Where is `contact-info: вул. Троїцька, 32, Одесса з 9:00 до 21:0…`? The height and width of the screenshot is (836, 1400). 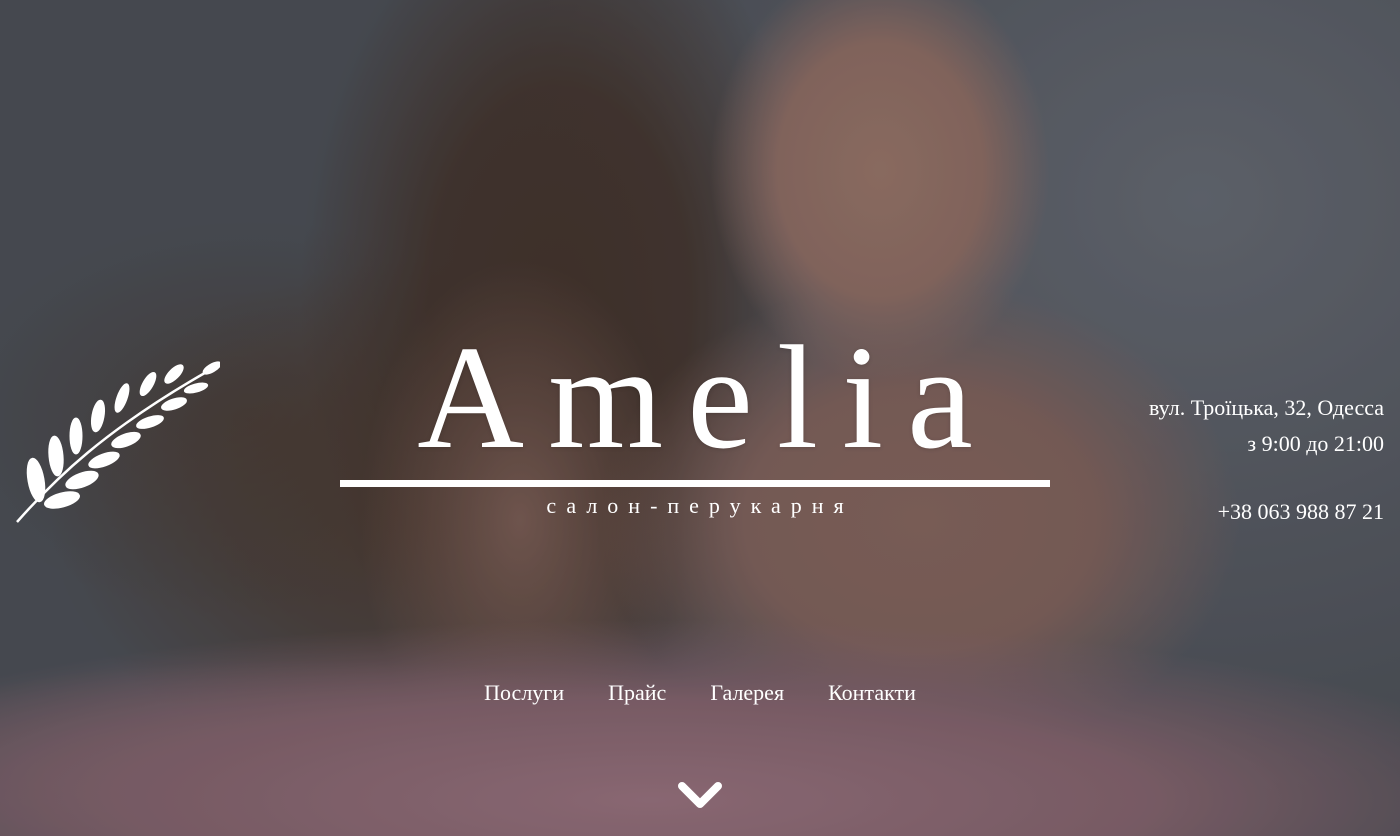
contact-info: вул. Троїцька, 32, Одесса з 9:00 до 21:0… is located at coordinates (1266, 460).